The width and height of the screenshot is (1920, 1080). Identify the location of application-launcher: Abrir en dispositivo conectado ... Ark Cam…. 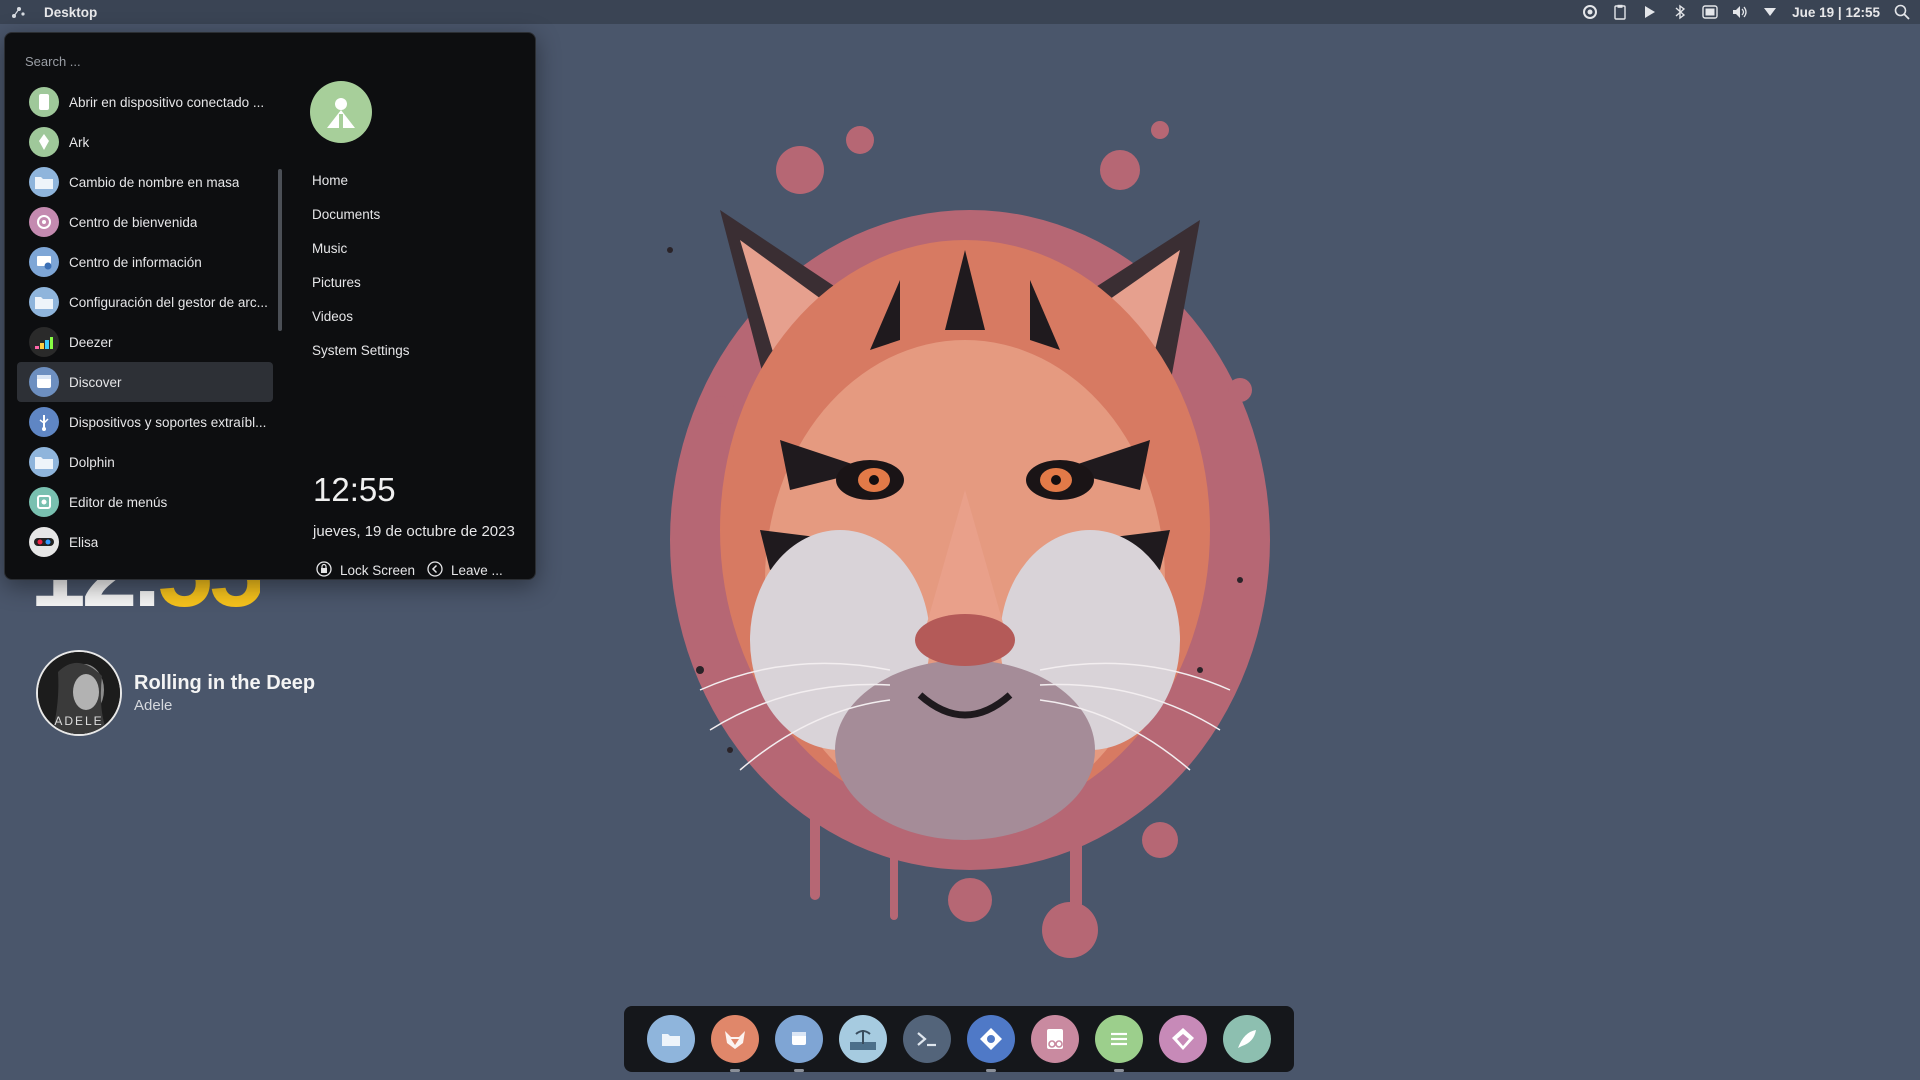
(270, 306).